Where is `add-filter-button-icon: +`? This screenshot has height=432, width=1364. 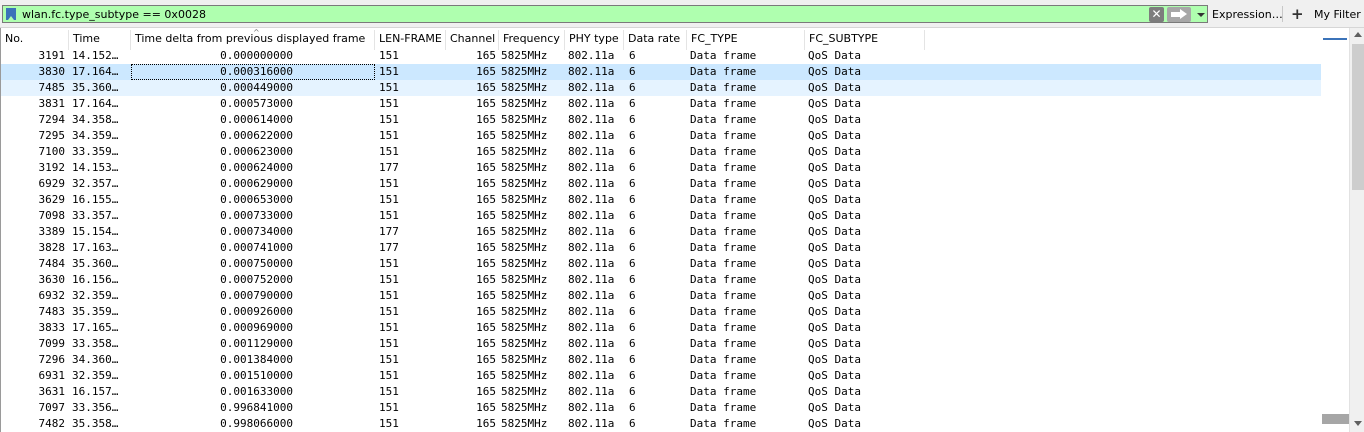 add-filter-button-icon: + is located at coordinates (1297, 14).